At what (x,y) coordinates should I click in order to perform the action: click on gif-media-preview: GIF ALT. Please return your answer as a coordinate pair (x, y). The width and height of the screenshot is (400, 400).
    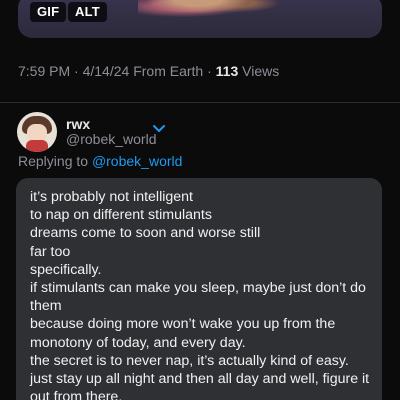
    Looking at the image, I should click on (200, 19).